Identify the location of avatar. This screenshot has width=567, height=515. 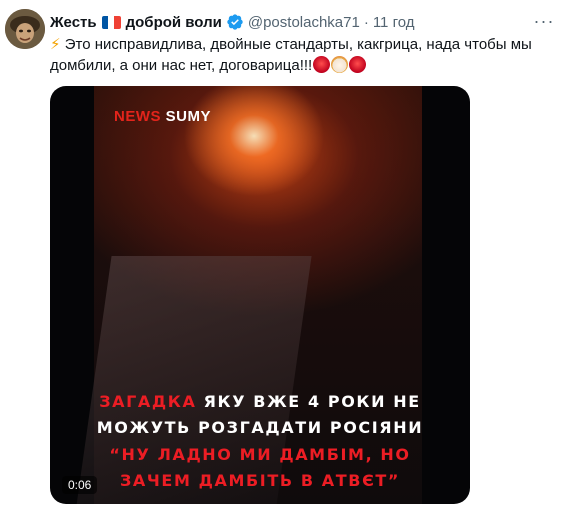
(25, 29).